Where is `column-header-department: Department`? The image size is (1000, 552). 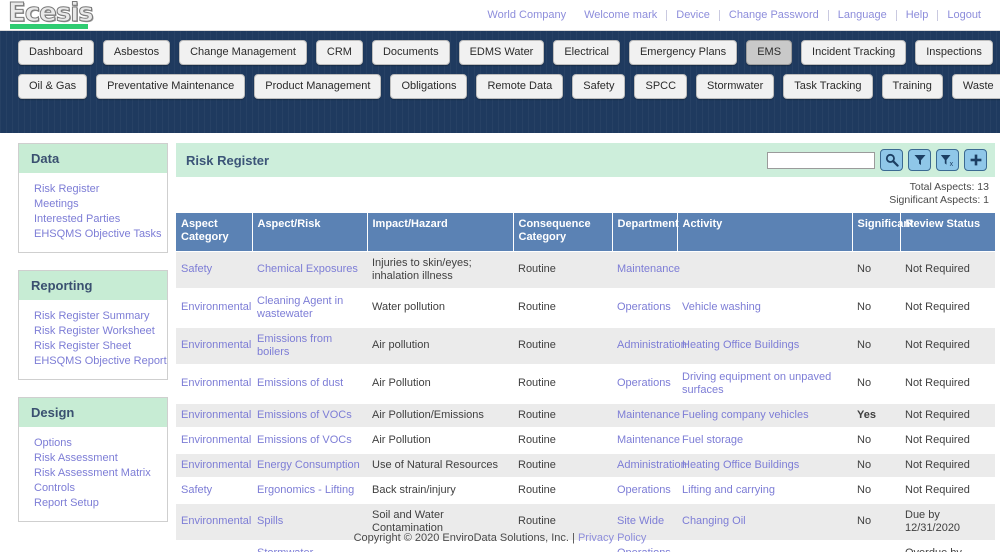
column-header-department: Department is located at coordinates (645, 232).